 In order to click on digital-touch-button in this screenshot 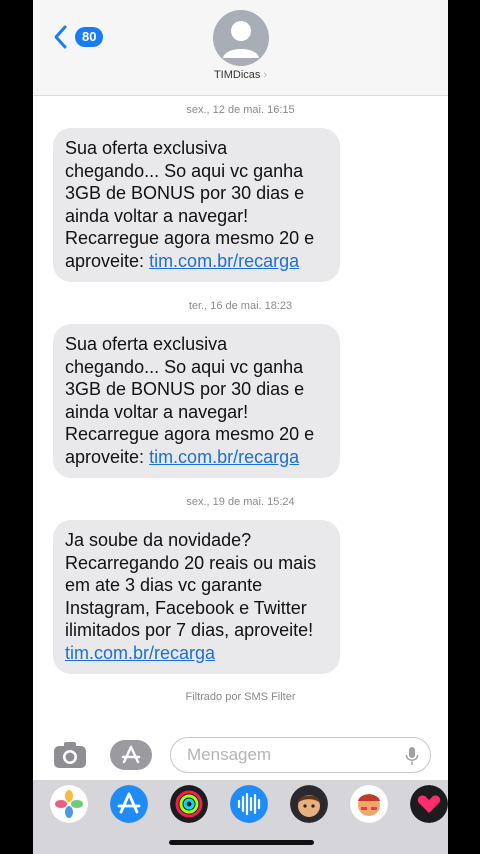, I will do `click(429, 804)`.